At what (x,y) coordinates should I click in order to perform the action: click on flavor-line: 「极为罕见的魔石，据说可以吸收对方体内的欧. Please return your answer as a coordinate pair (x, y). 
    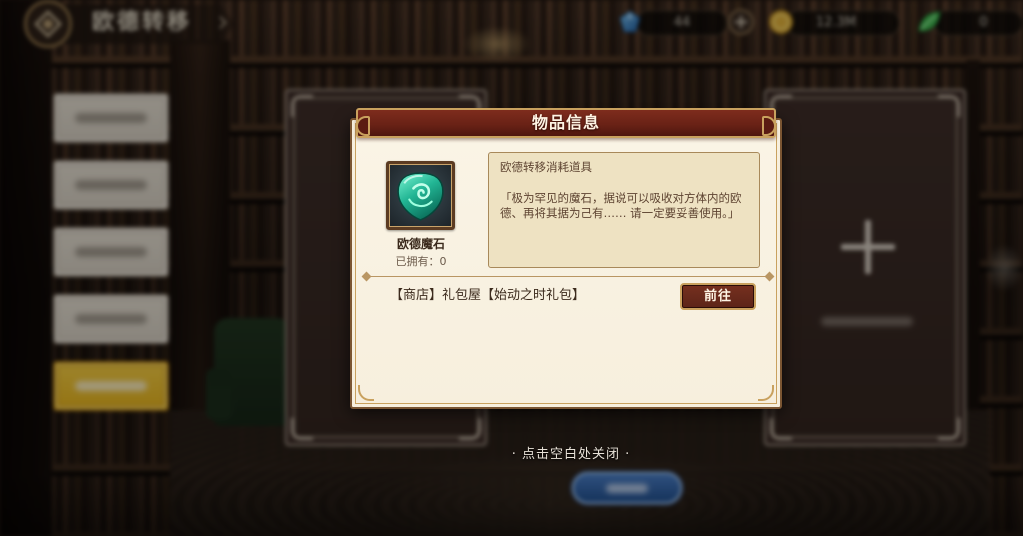
    Looking at the image, I should click on (621, 198).